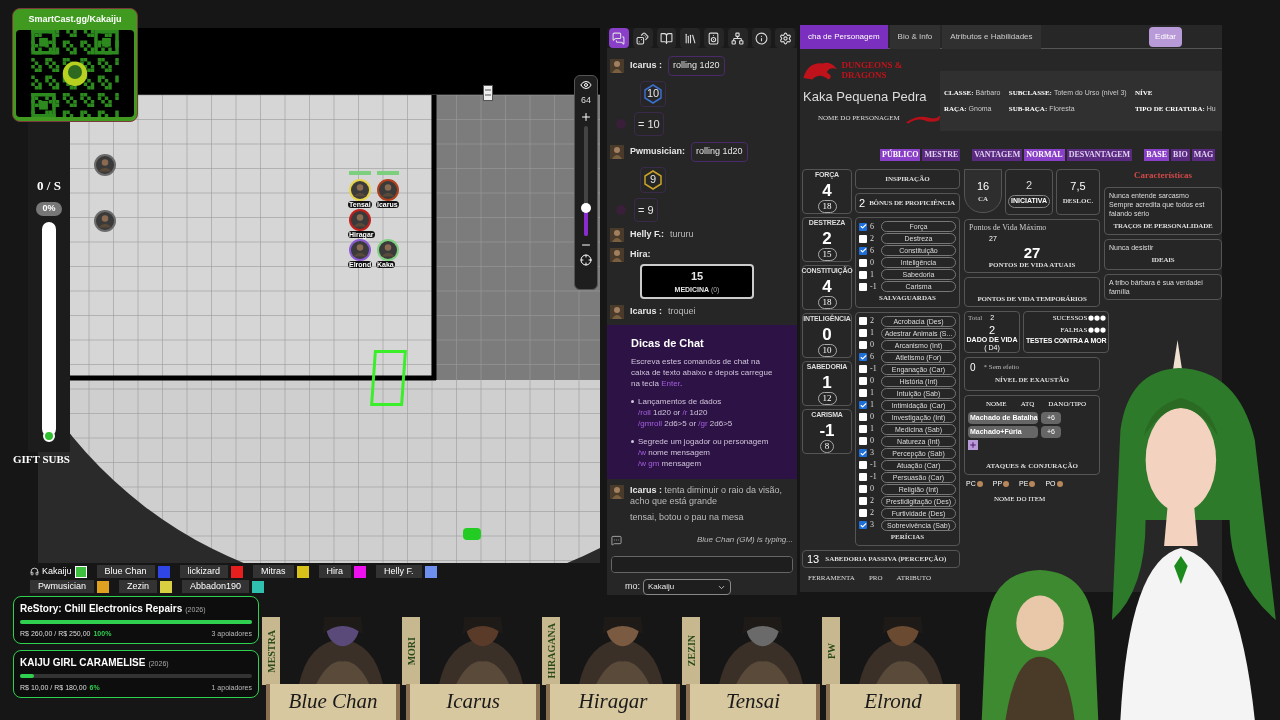  What do you see at coordinates (973, 368) in the screenshot?
I see `exhaustion-value: 0` at bounding box center [973, 368].